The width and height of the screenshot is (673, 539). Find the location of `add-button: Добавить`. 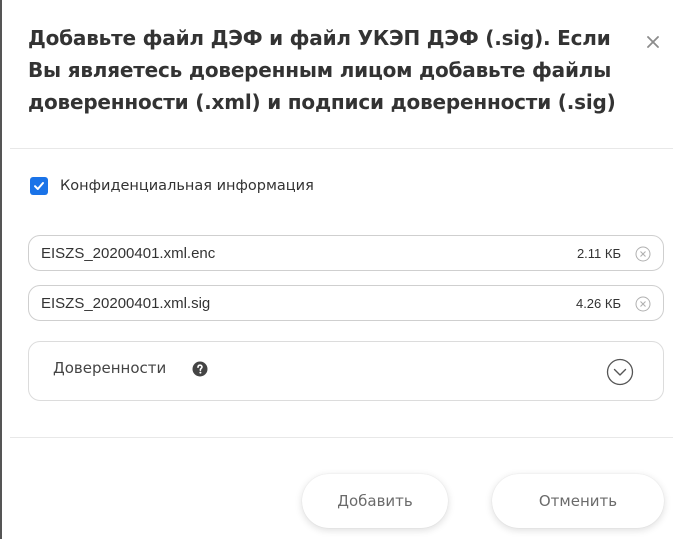

add-button: Добавить is located at coordinates (375, 501).